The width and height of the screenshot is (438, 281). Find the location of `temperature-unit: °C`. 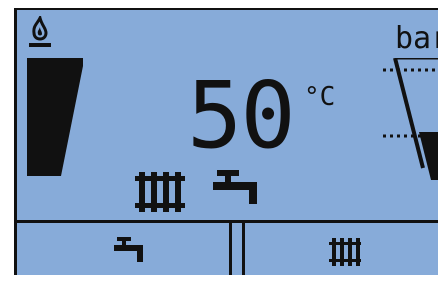

temperature-unit: °C is located at coordinates (320, 97).